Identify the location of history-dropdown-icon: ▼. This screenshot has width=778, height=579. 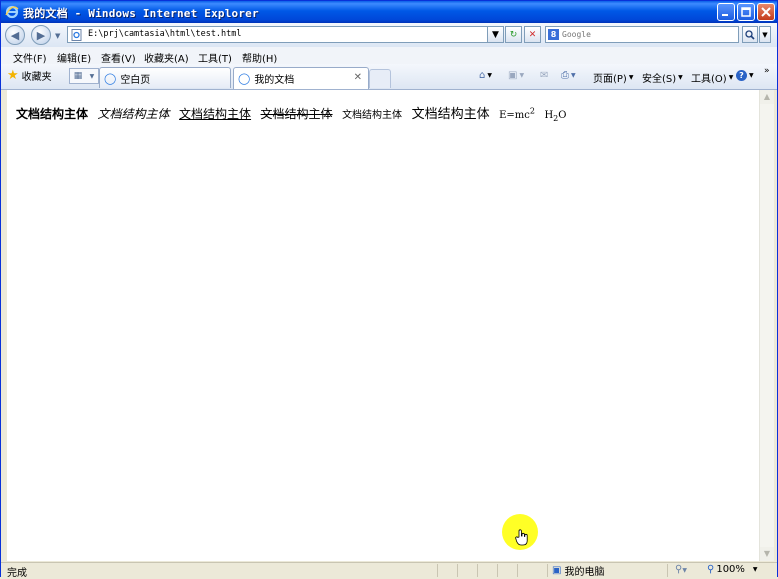
(57, 36).